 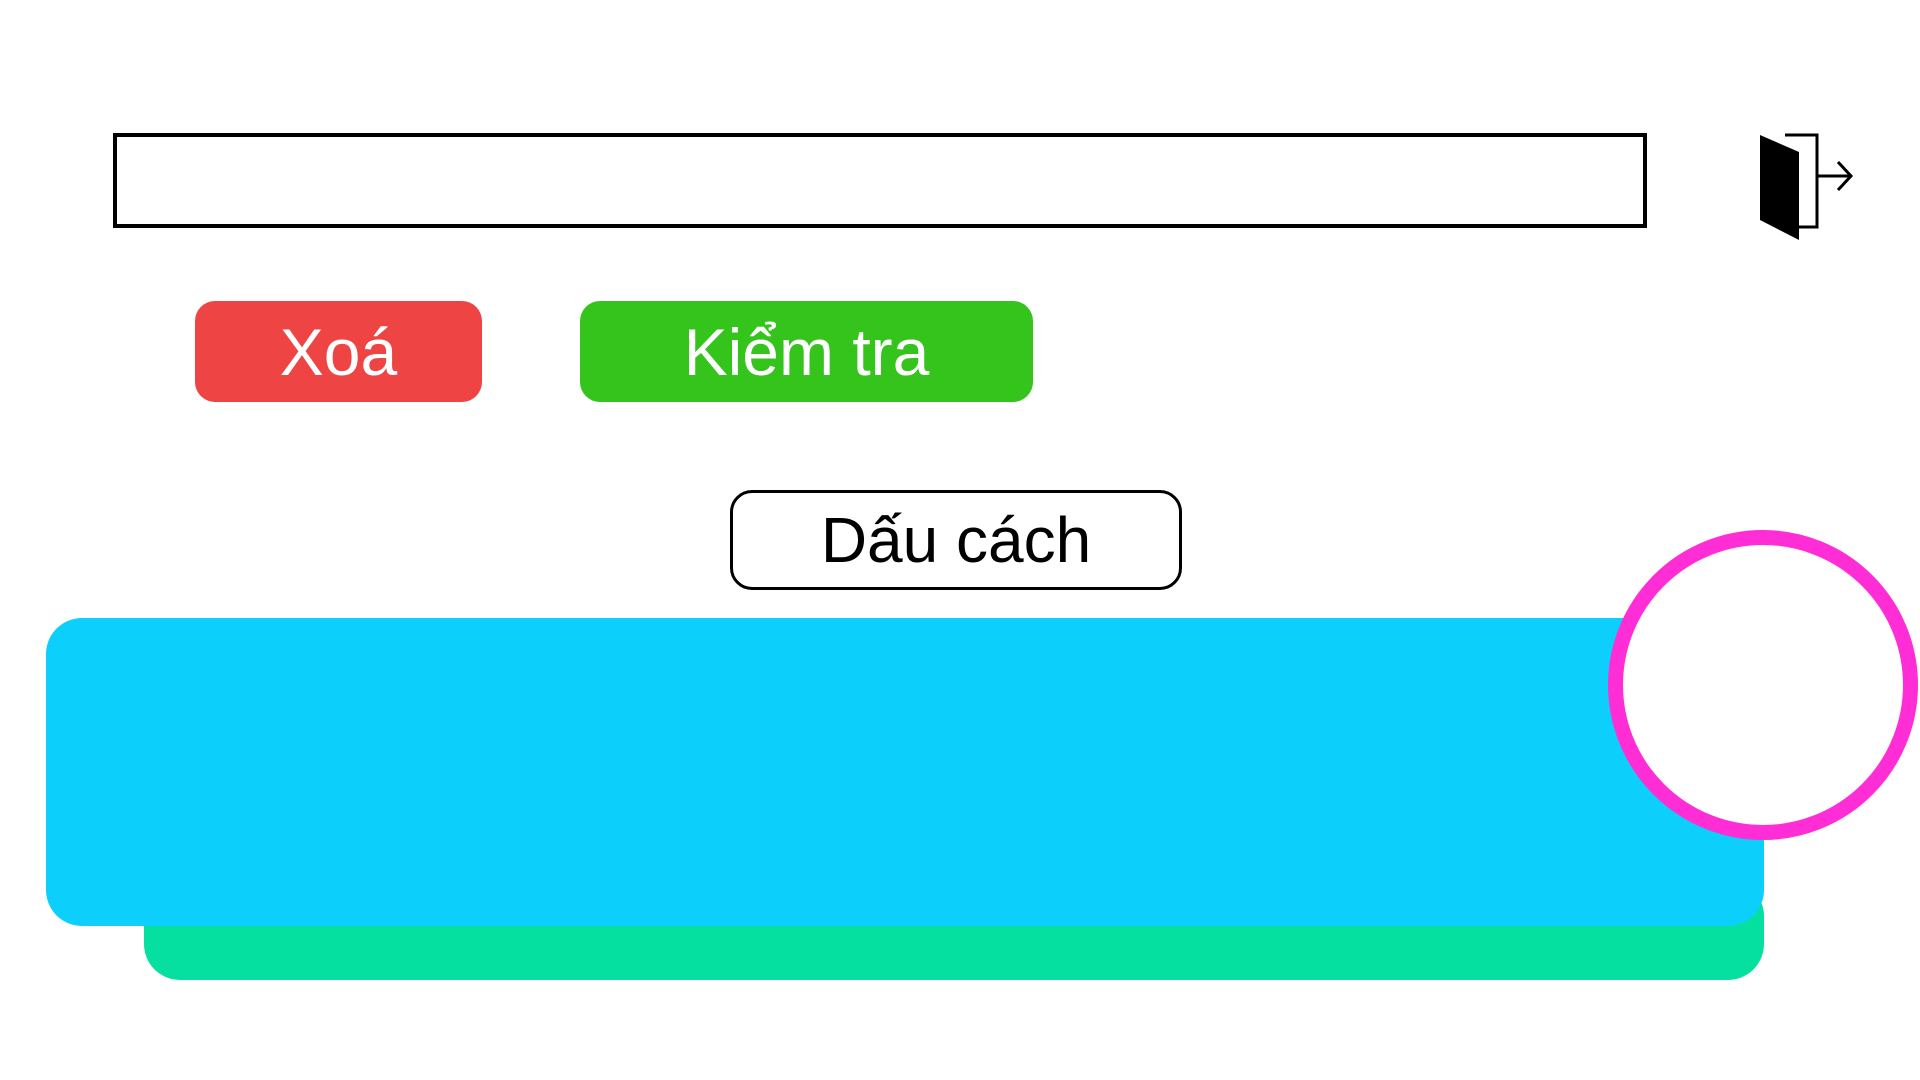 I want to click on exit-door-icon, so click(x=1807, y=186).